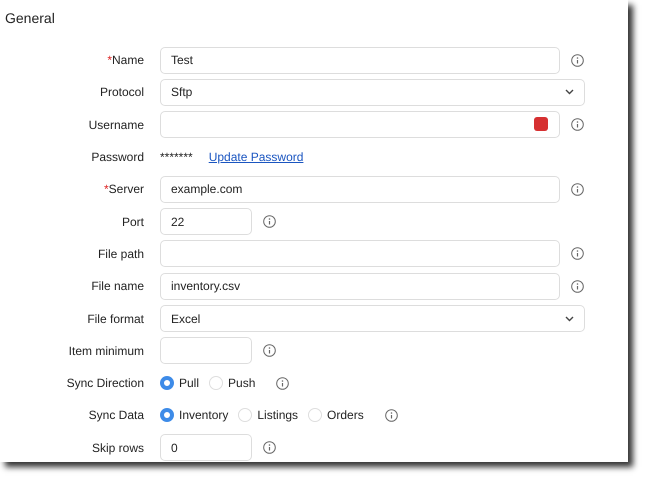 The height and width of the screenshot is (479, 645). What do you see at coordinates (336, 415) in the screenshot?
I see `radio-option: Orders` at bounding box center [336, 415].